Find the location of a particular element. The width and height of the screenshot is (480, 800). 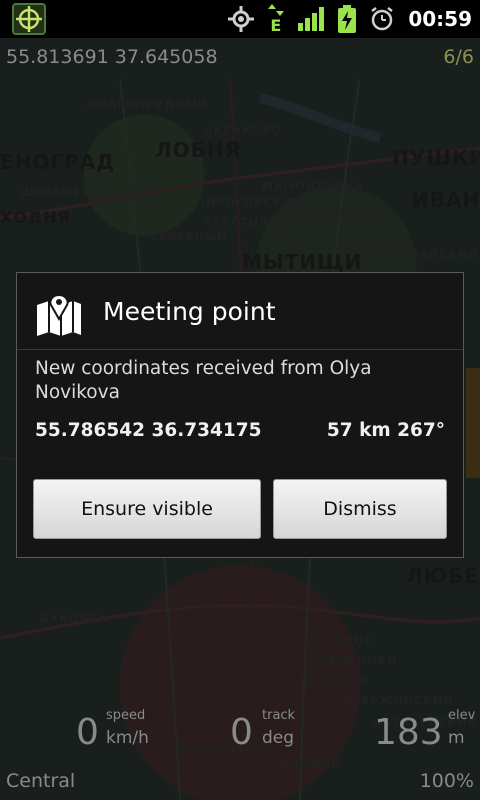

dialog-divider is located at coordinates (240, 349).